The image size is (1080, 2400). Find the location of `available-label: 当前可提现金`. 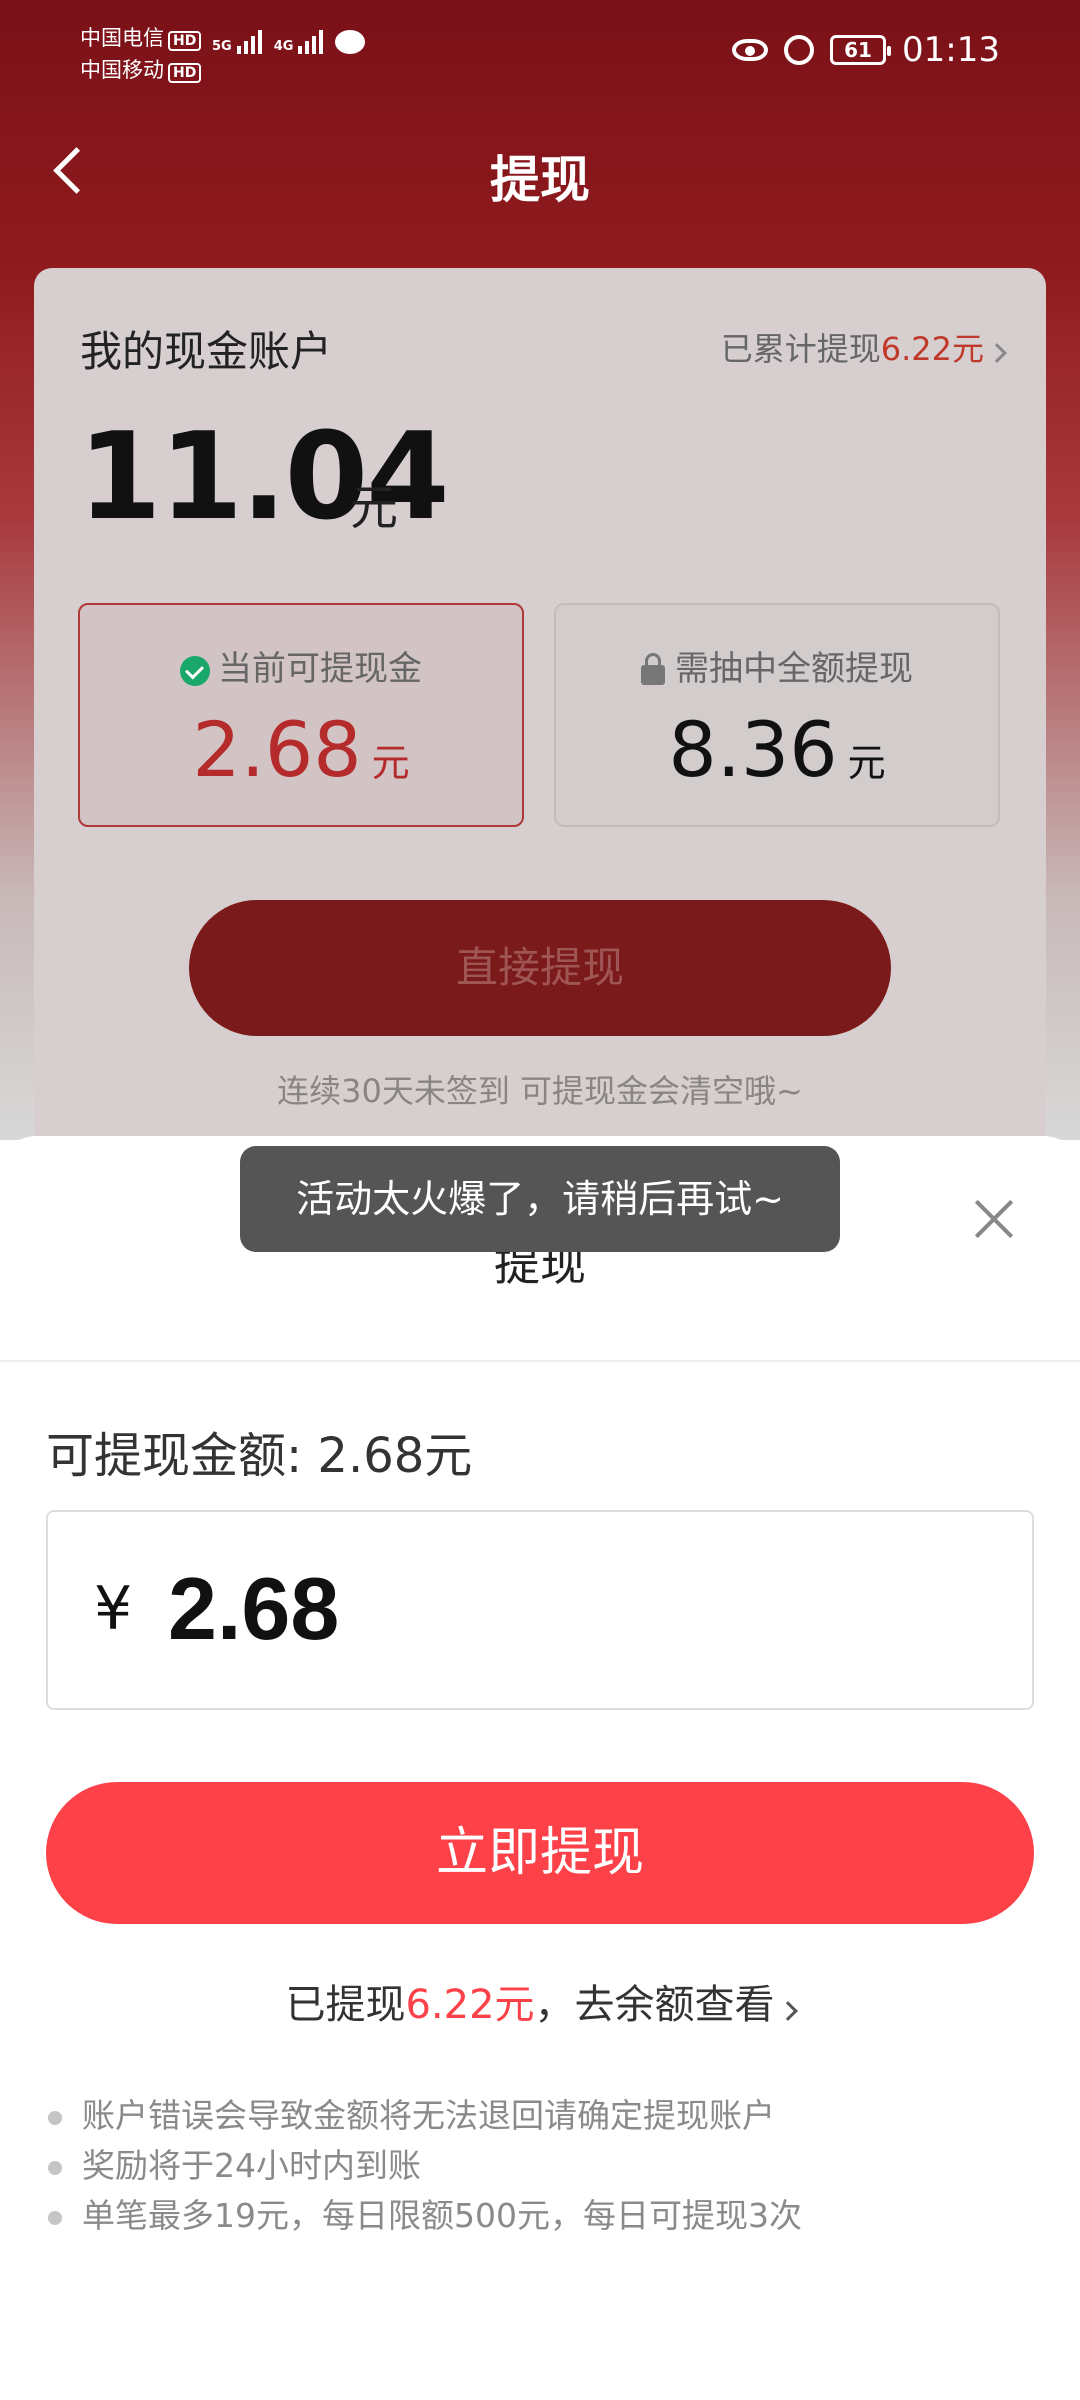

available-label: 当前可提现金 is located at coordinates (320, 669).